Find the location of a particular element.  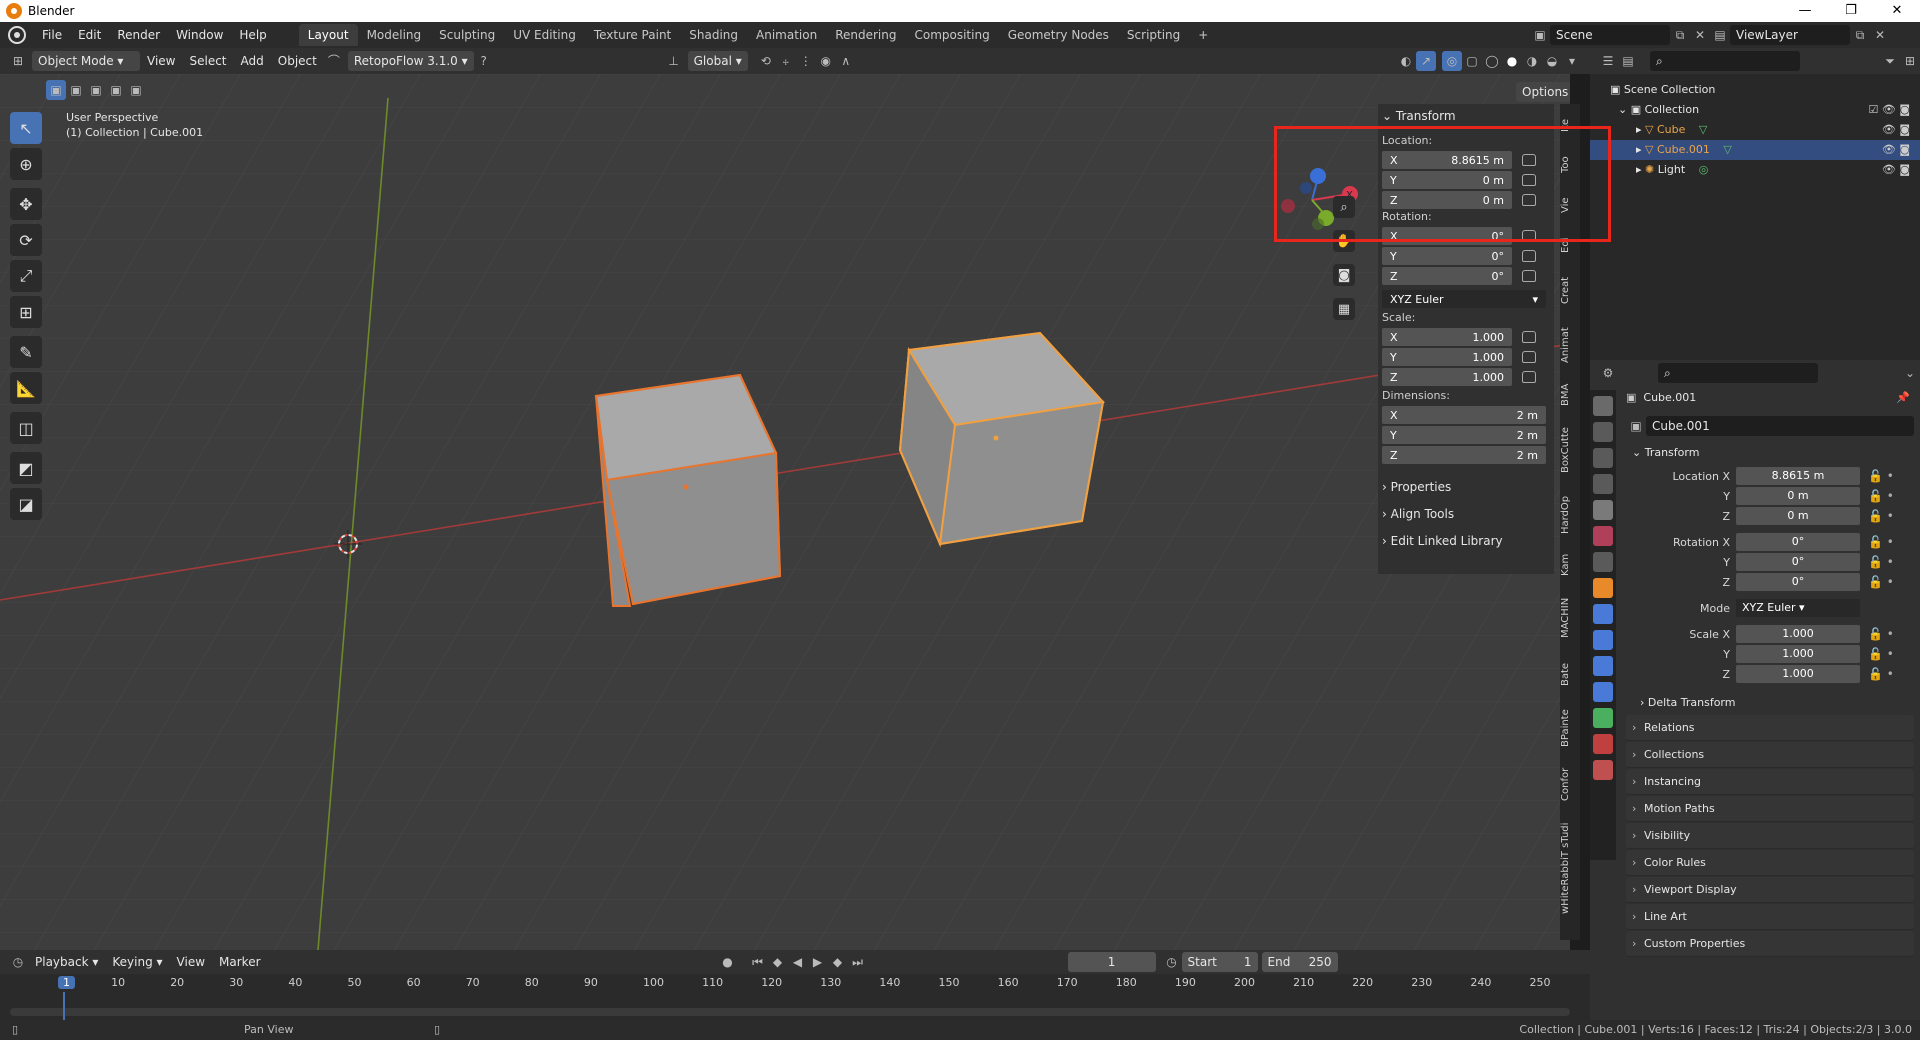

visibility-toggles: ☑ 👁 ◙ is located at coordinates (1890, 110).